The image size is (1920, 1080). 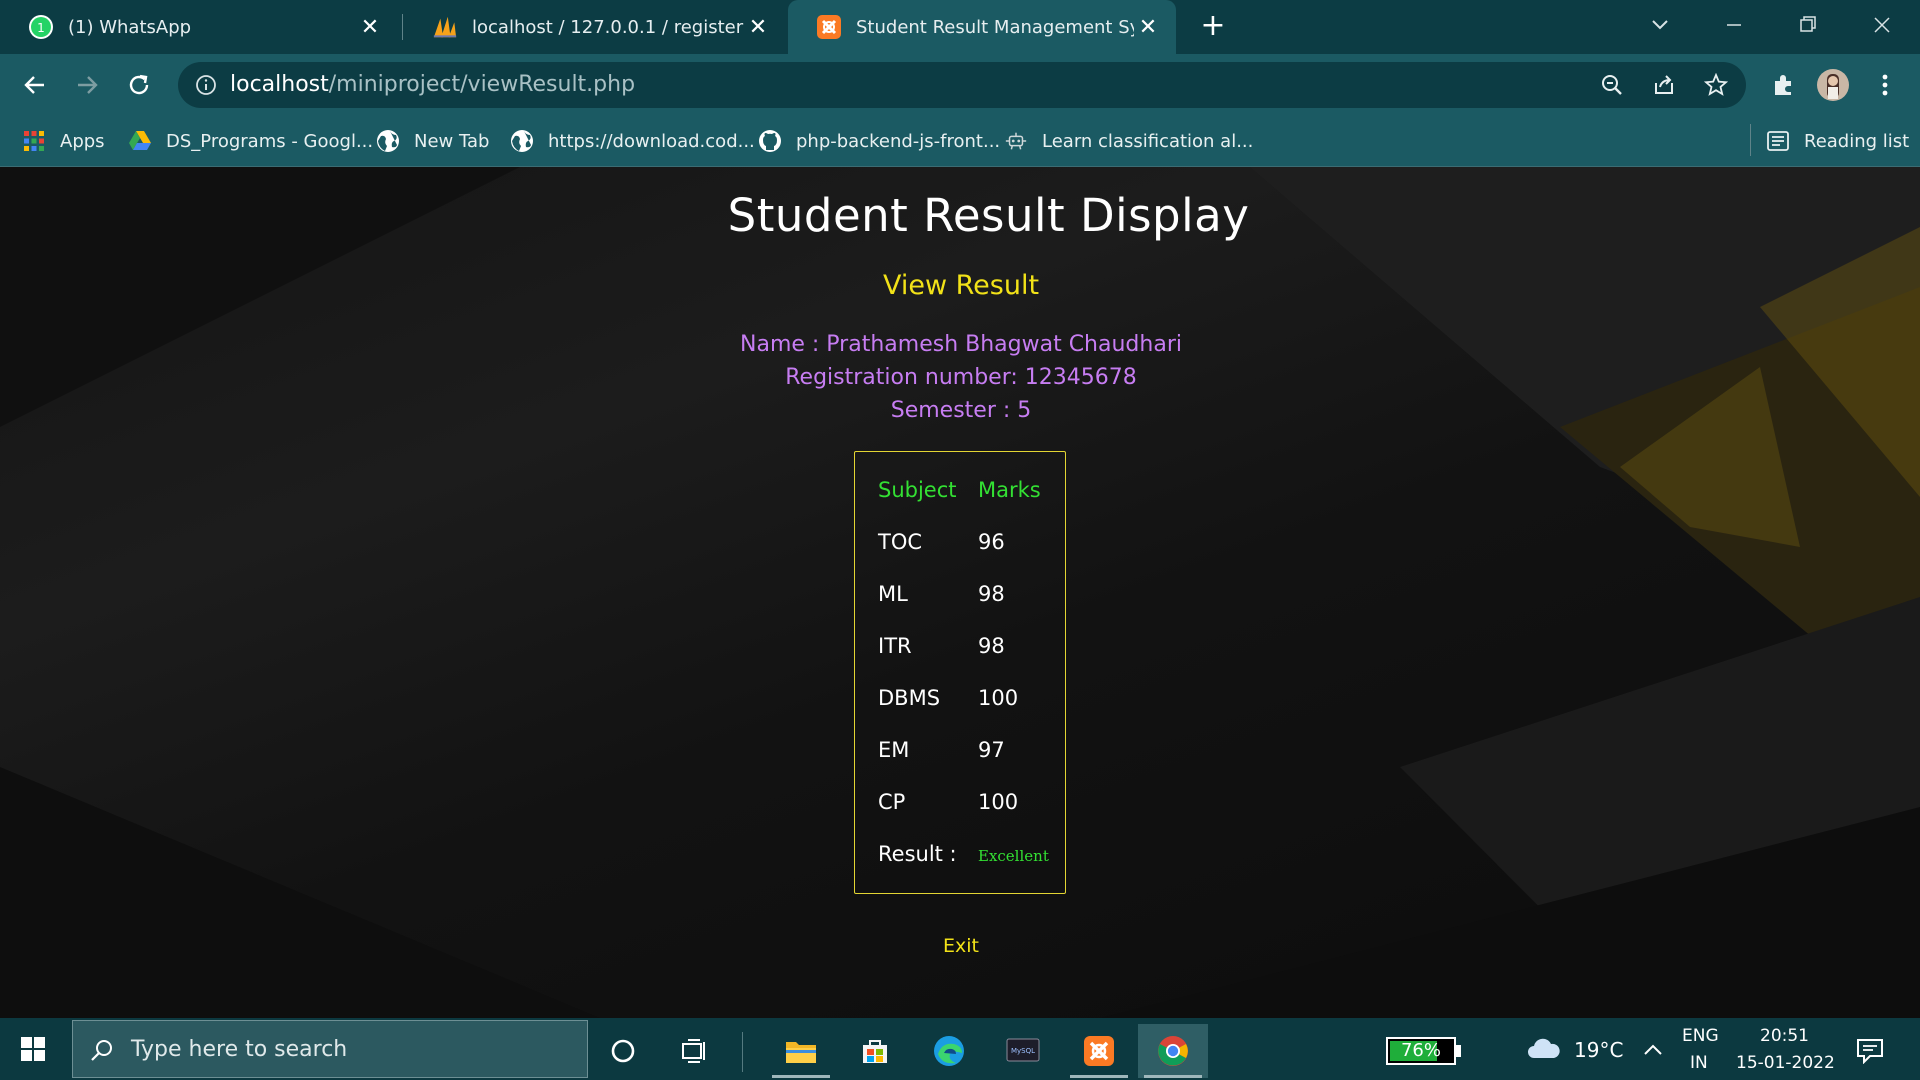 I want to click on divider, so click(x=1750, y=140).